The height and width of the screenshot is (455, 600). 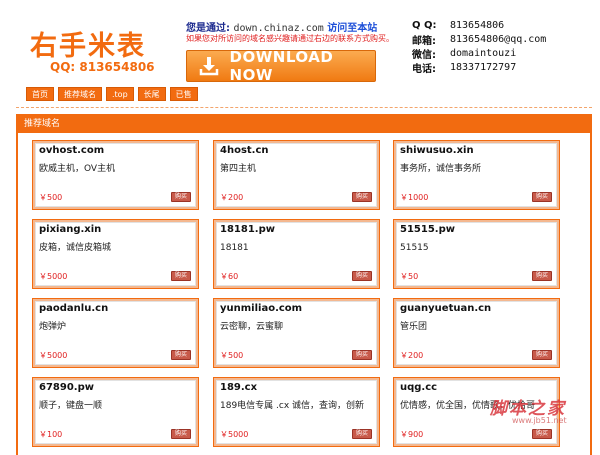 What do you see at coordinates (296, 254) in the screenshot?
I see `domain-card: 18181.pw 18181 ￥60 购买` at bounding box center [296, 254].